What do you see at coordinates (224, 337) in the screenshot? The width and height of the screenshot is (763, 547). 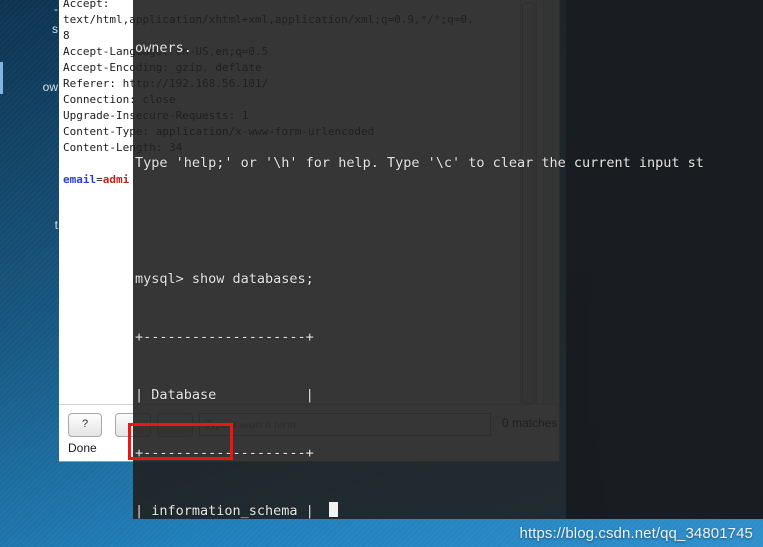 I see `terminal-line: +--------------------+` at bounding box center [224, 337].